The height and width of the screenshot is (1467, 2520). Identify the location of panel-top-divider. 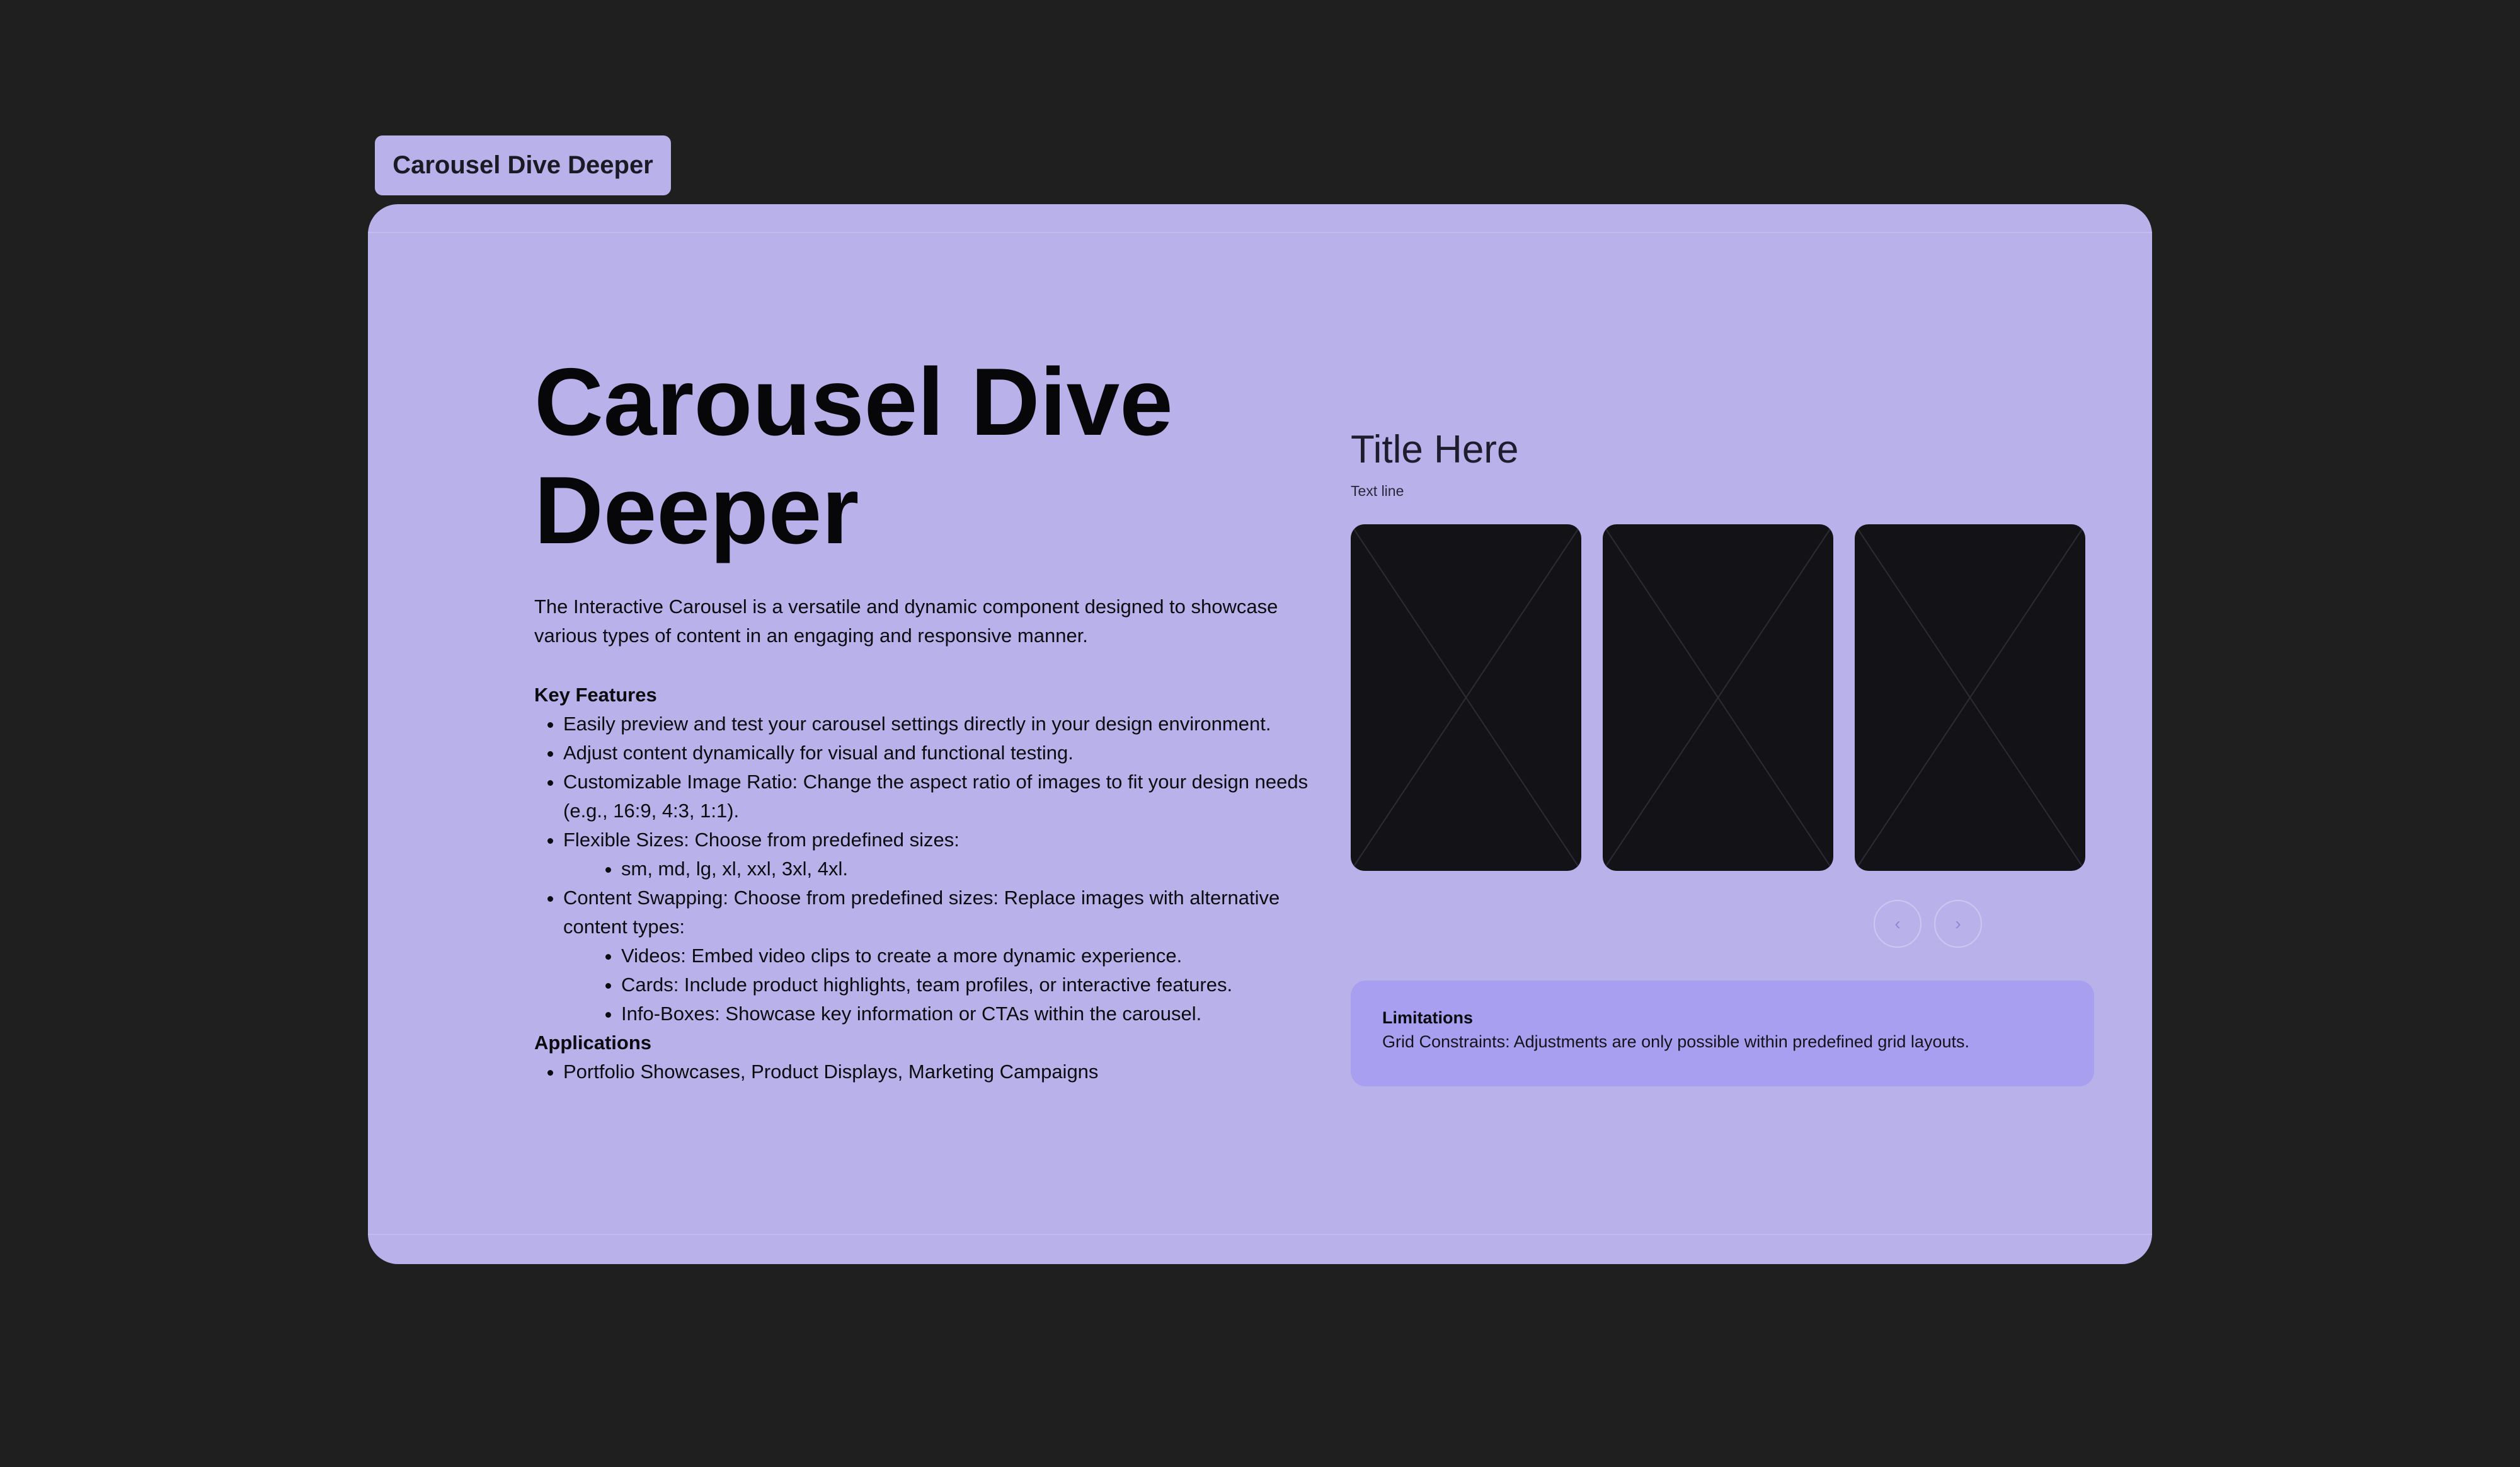
(1260, 232).